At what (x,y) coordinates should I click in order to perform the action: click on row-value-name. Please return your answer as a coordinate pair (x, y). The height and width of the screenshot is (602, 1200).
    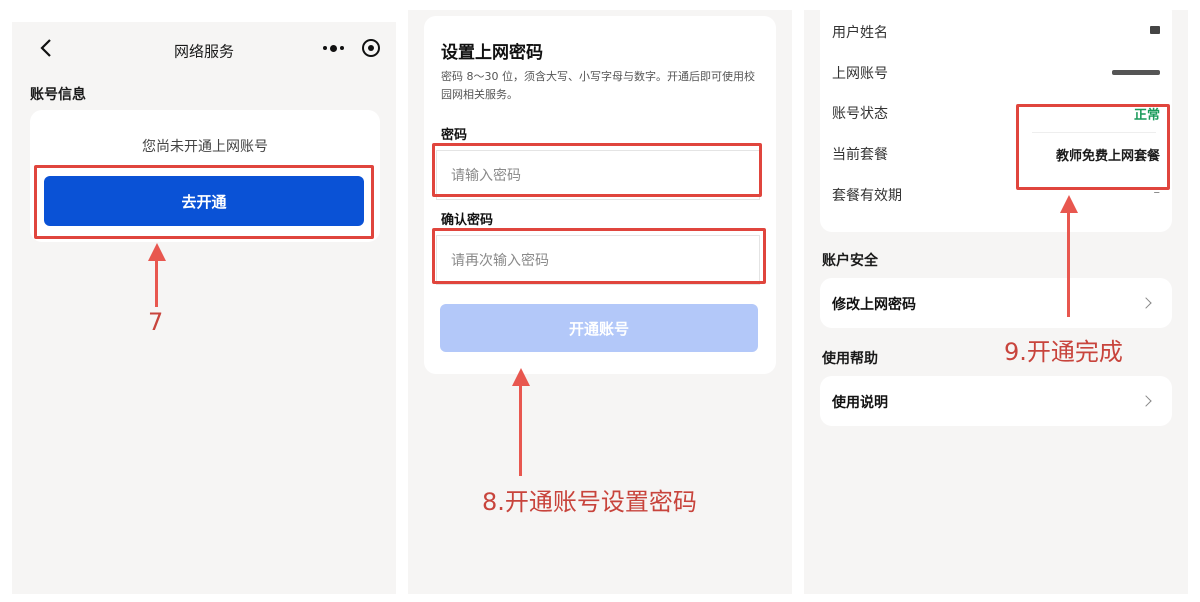
    Looking at the image, I should click on (1145, 29).